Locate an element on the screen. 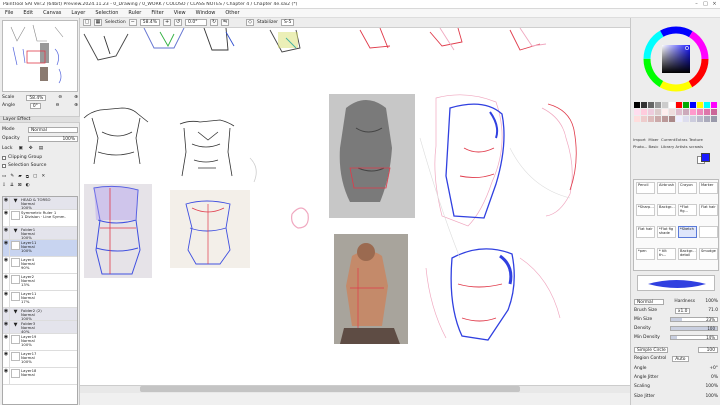 The height and width of the screenshot is (405, 720). layer-row: ◉ Layer11 Normal 17% is located at coordinates (40, 299).